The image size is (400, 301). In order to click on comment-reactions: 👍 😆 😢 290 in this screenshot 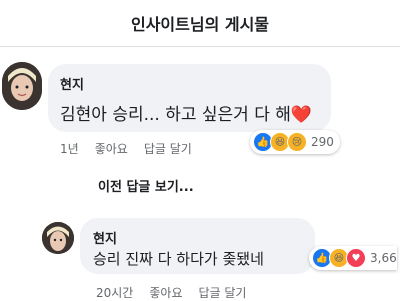, I will do `click(295, 142)`.